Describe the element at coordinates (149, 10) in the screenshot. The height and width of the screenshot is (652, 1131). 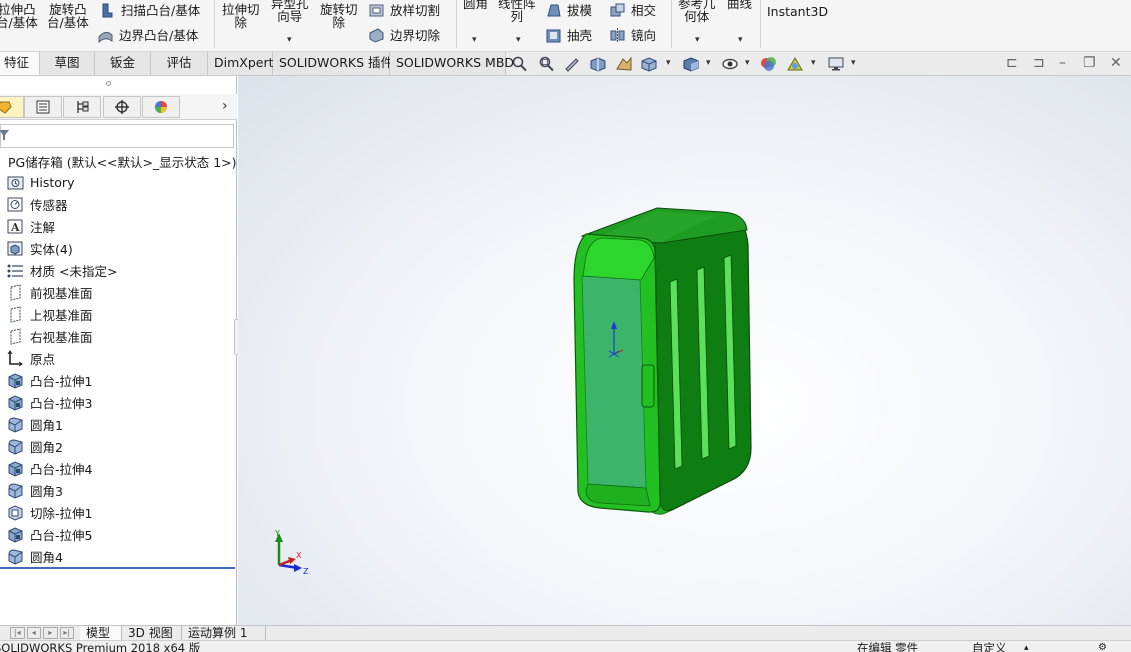
I see `swept-boss-button: 扫描凸台/基体` at that location.